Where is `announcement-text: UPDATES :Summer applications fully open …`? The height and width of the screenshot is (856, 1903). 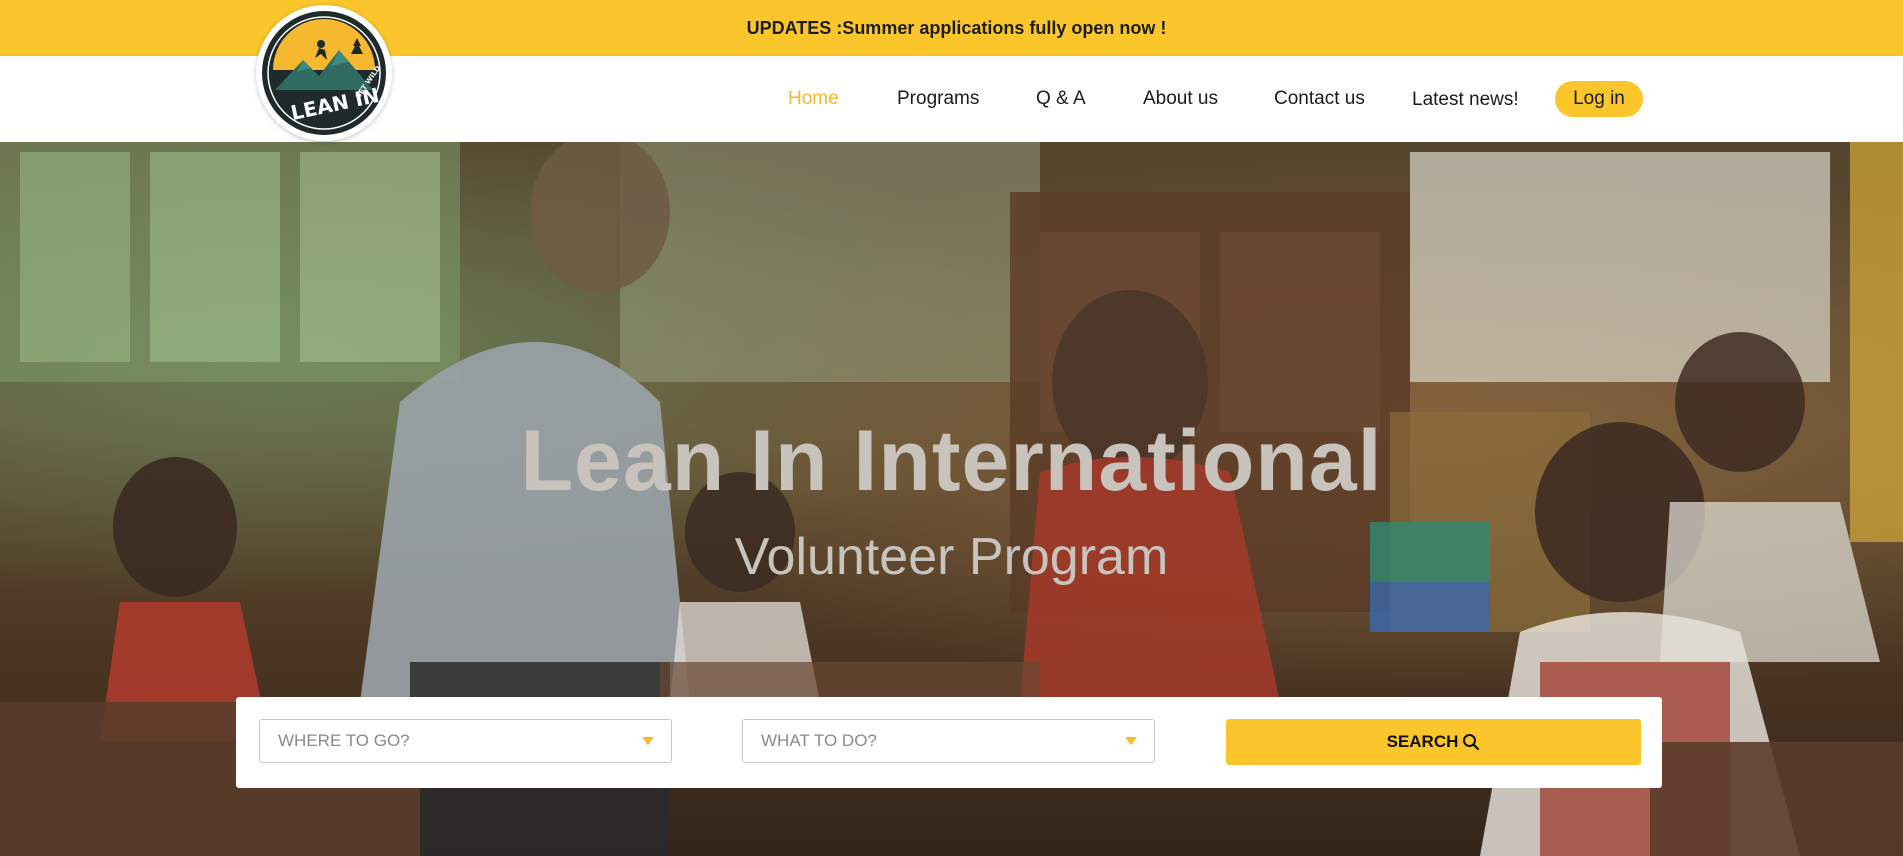 announcement-text: UPDATES :Summer applications fully open … is located at coordinates (956, 27).